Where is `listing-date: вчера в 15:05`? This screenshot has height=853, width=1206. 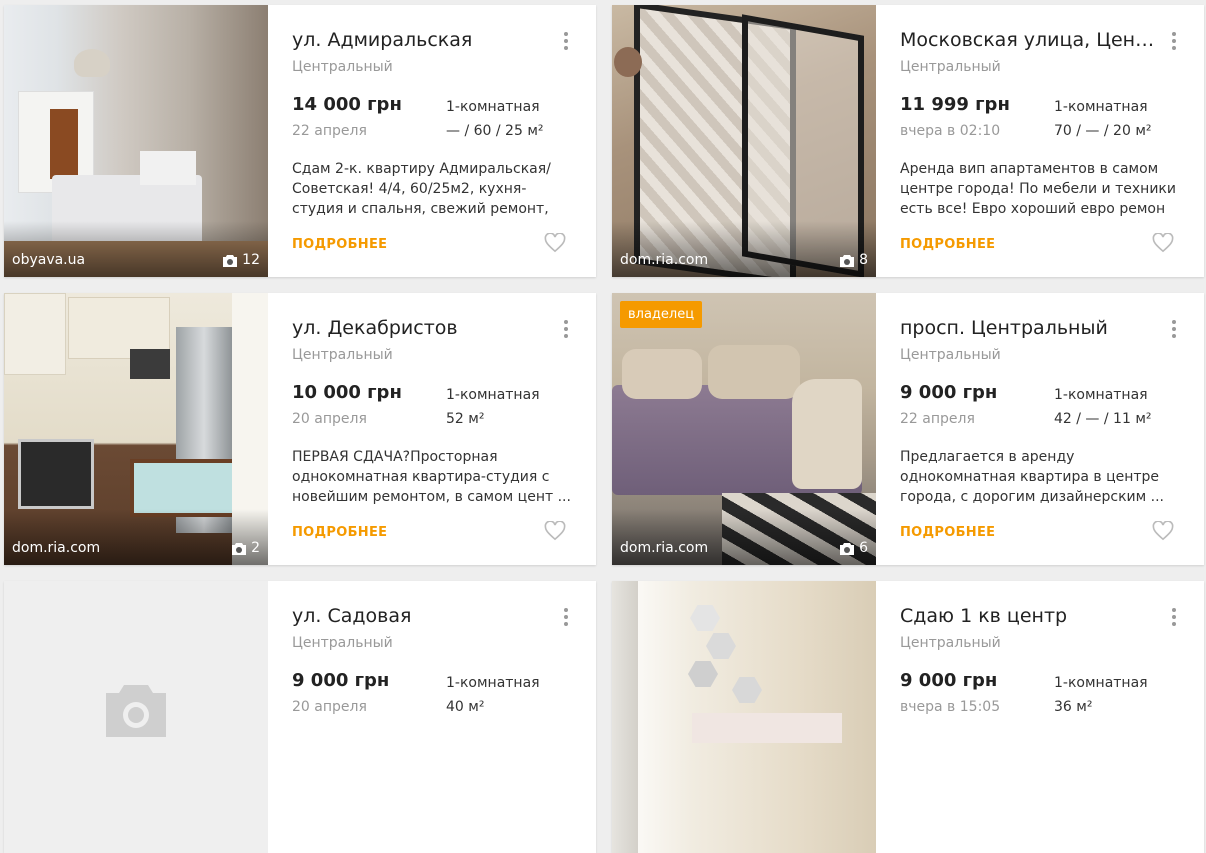
listing-date: вчера в 15:05 is located at coordinates (950, 707).